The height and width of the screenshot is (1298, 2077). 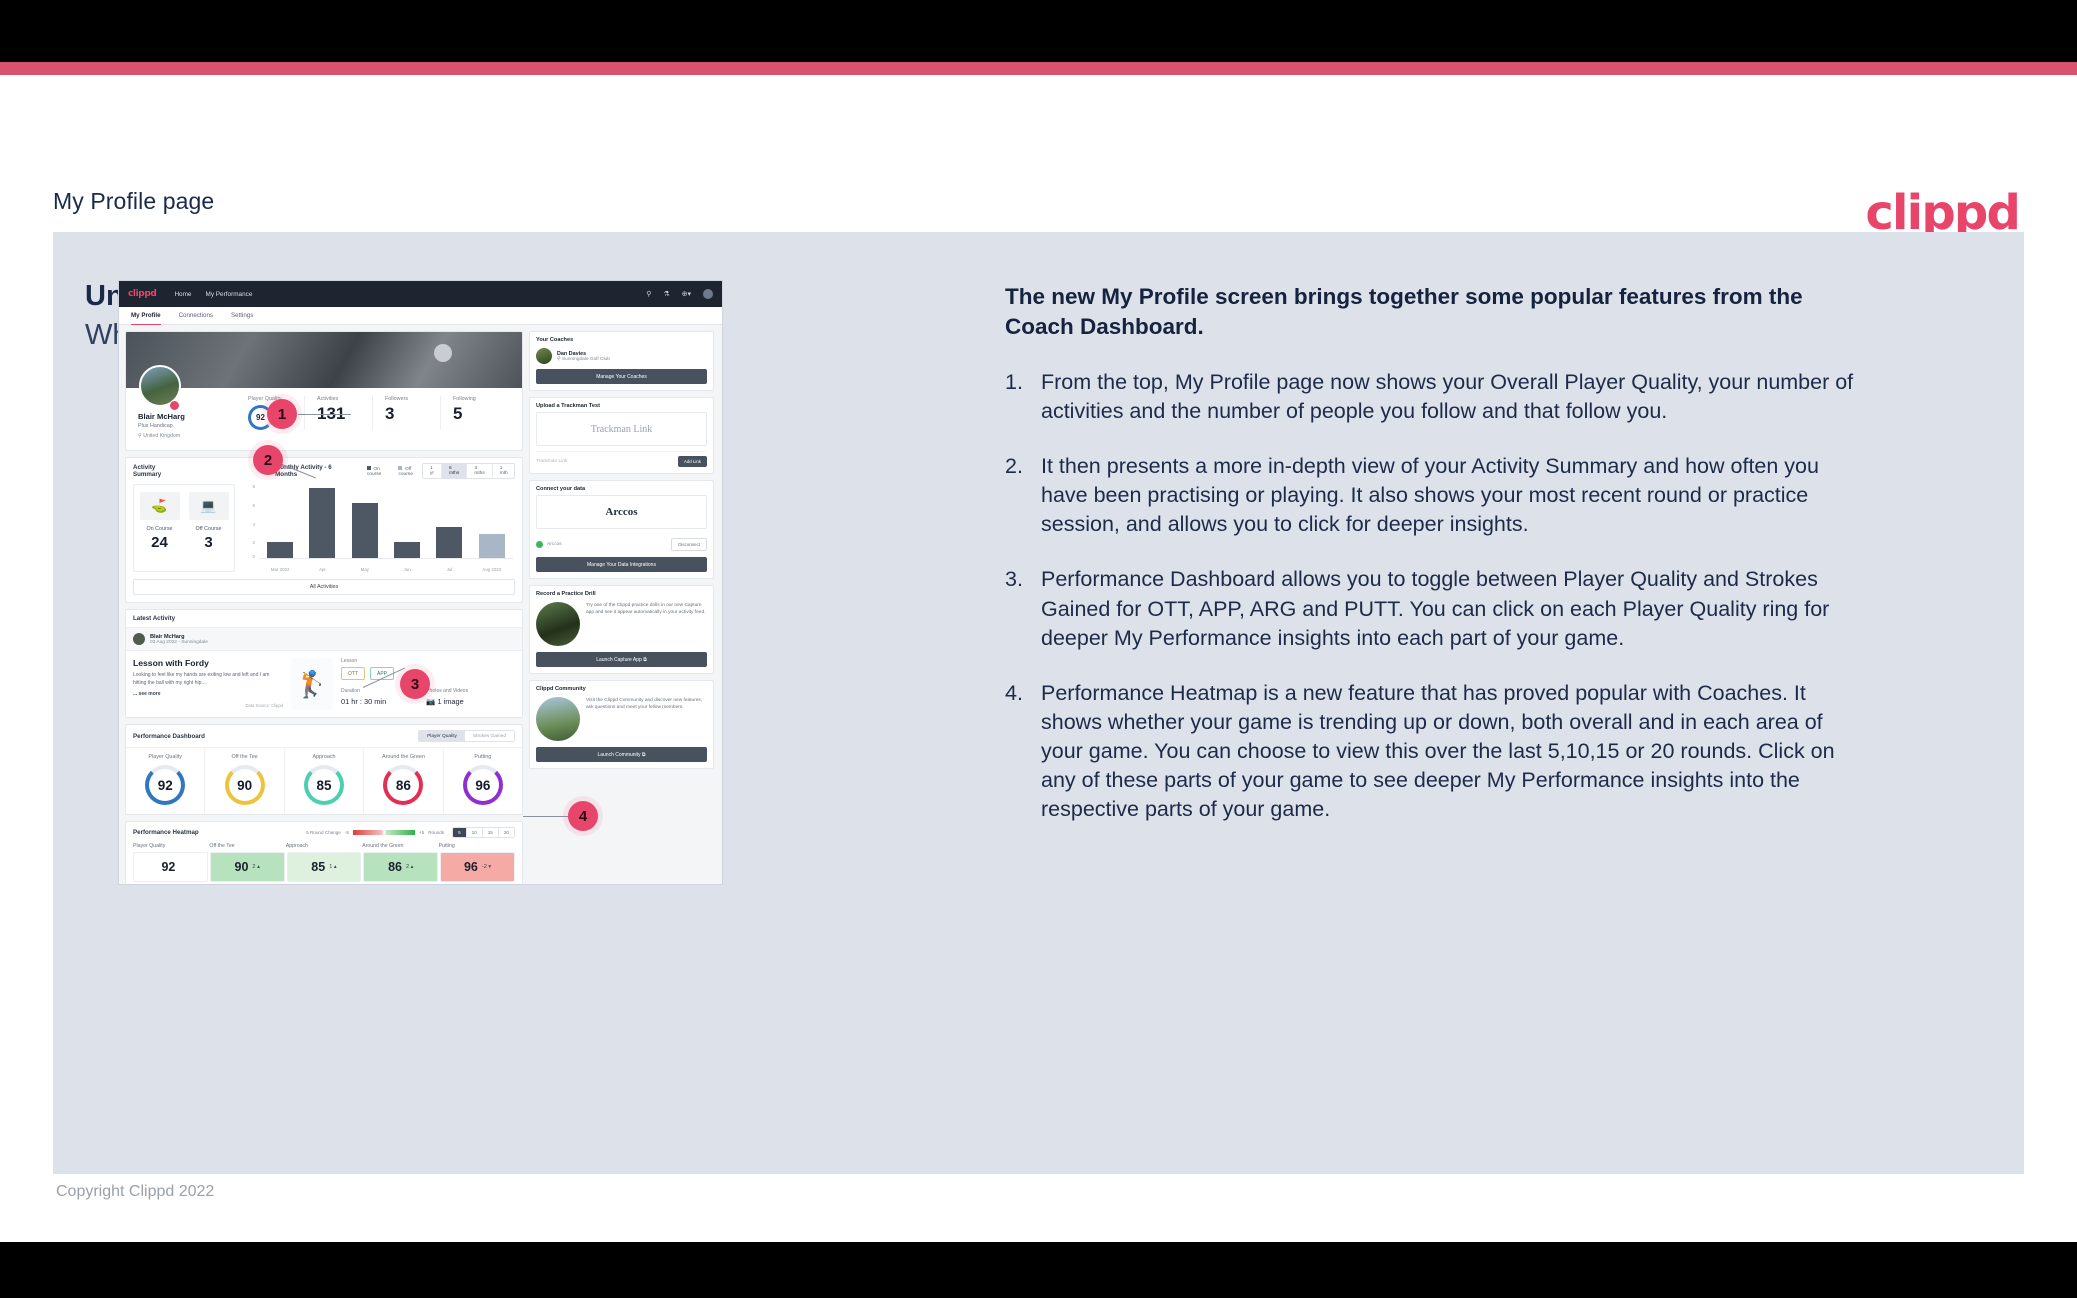 What do you see at coordinates (666, 294) in the screenshot?
I see `people-icon: ⚗` at bounding box center [666, 294].